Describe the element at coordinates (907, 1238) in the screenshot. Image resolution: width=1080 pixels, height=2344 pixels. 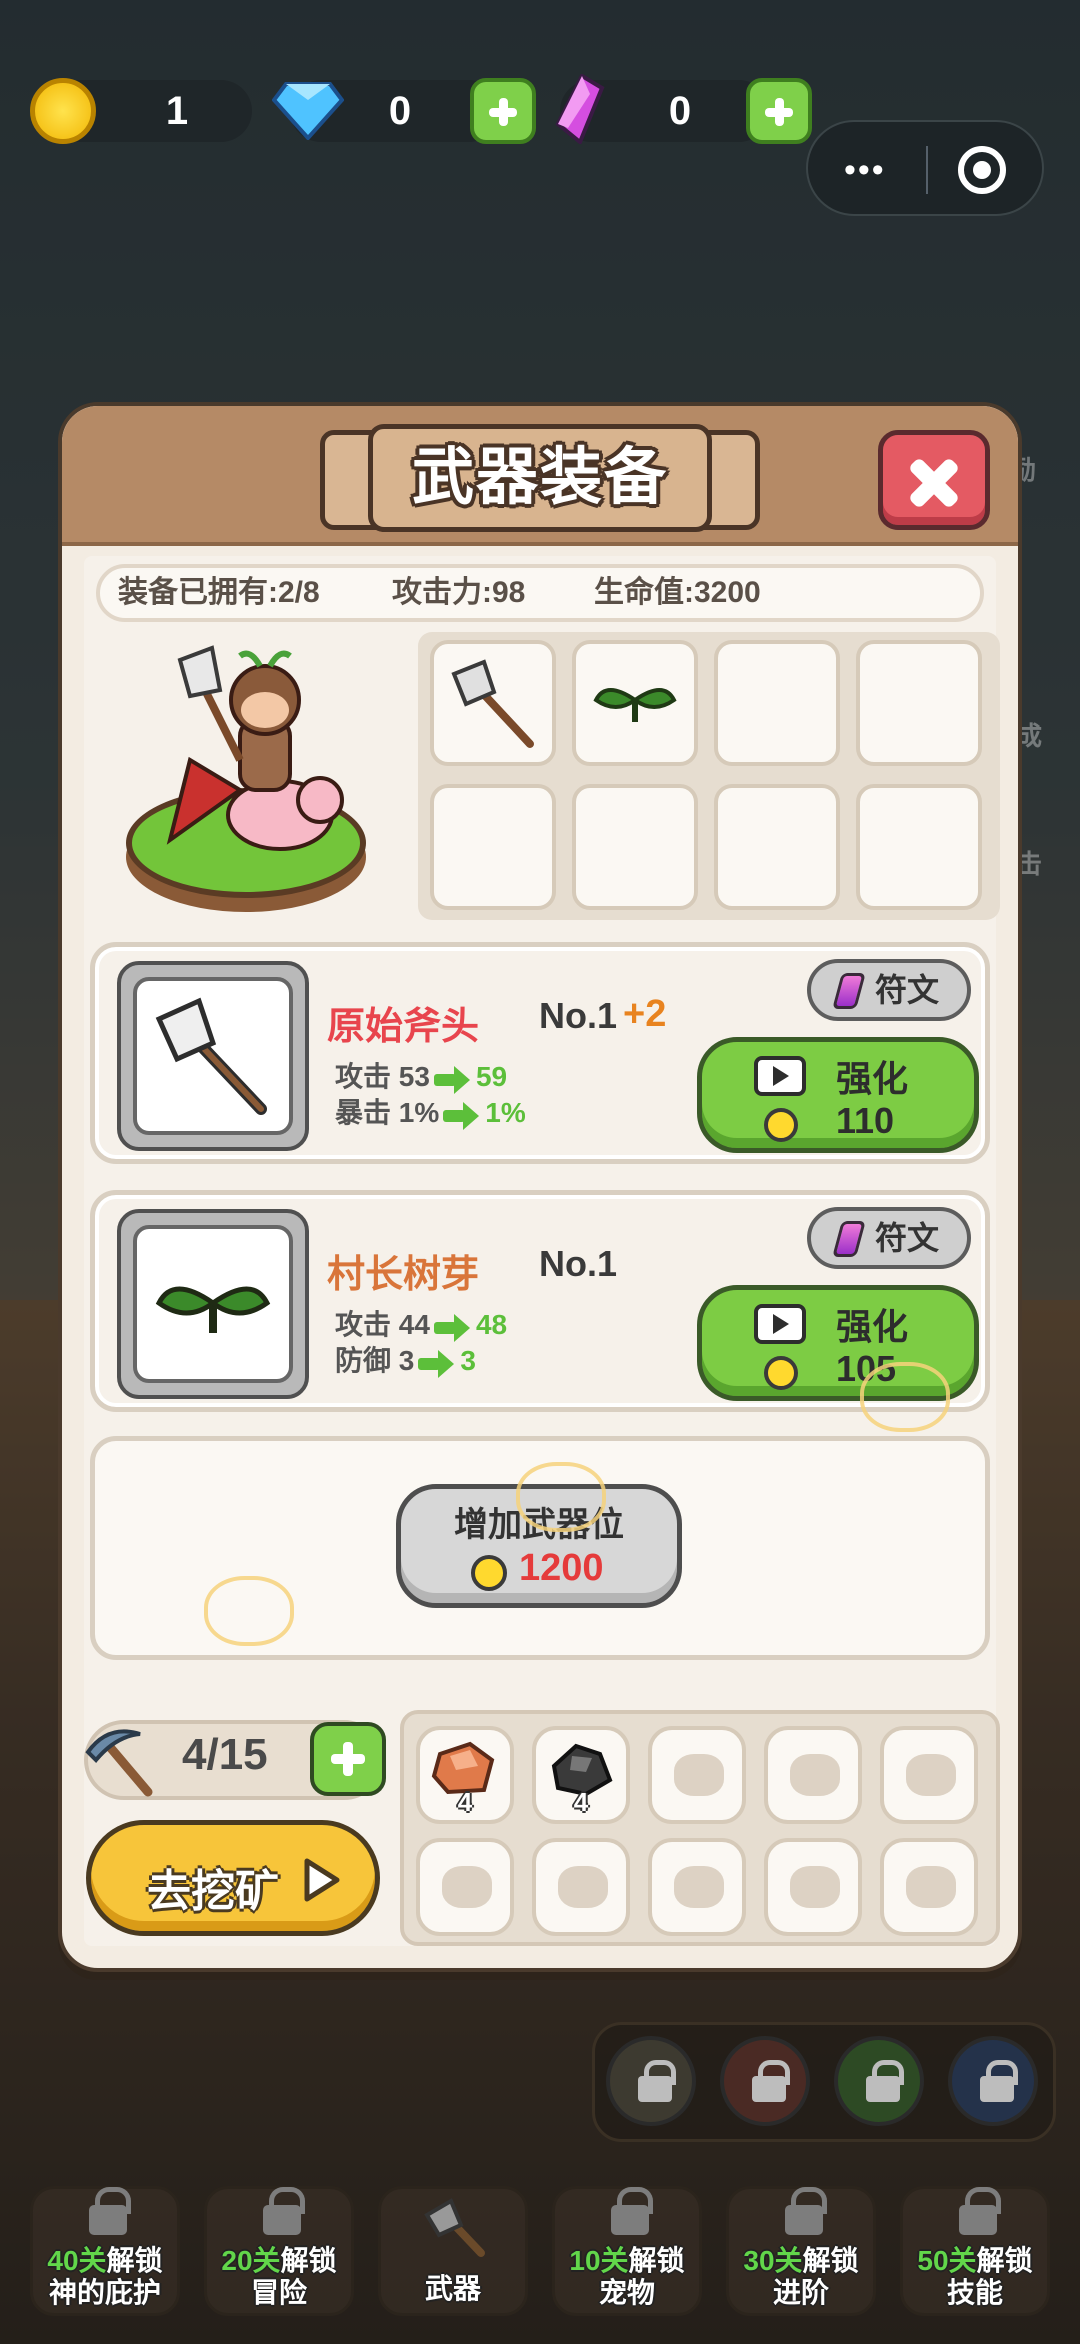
I see `rune-button-label: 符文` at that location.